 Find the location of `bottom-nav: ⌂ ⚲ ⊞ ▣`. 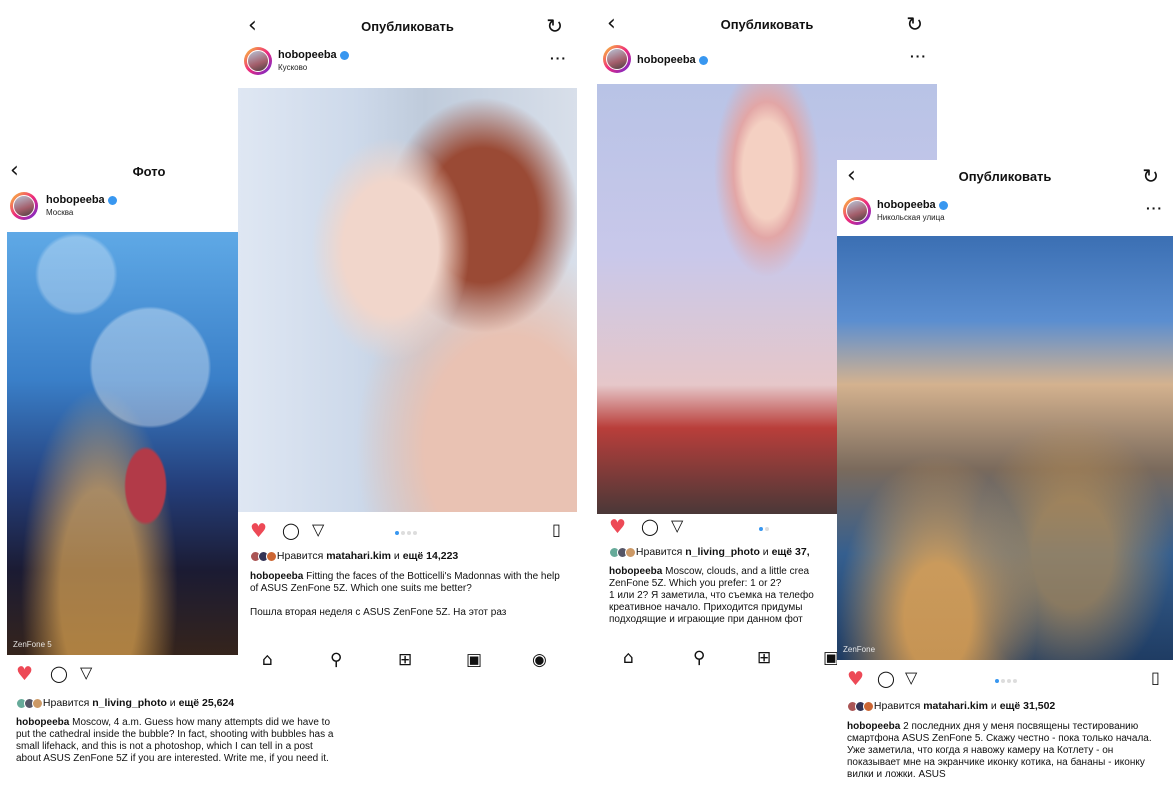

bottom-nav: ⌂ ⚲ ⊞ ▣ is located at coordinates (718, 661).